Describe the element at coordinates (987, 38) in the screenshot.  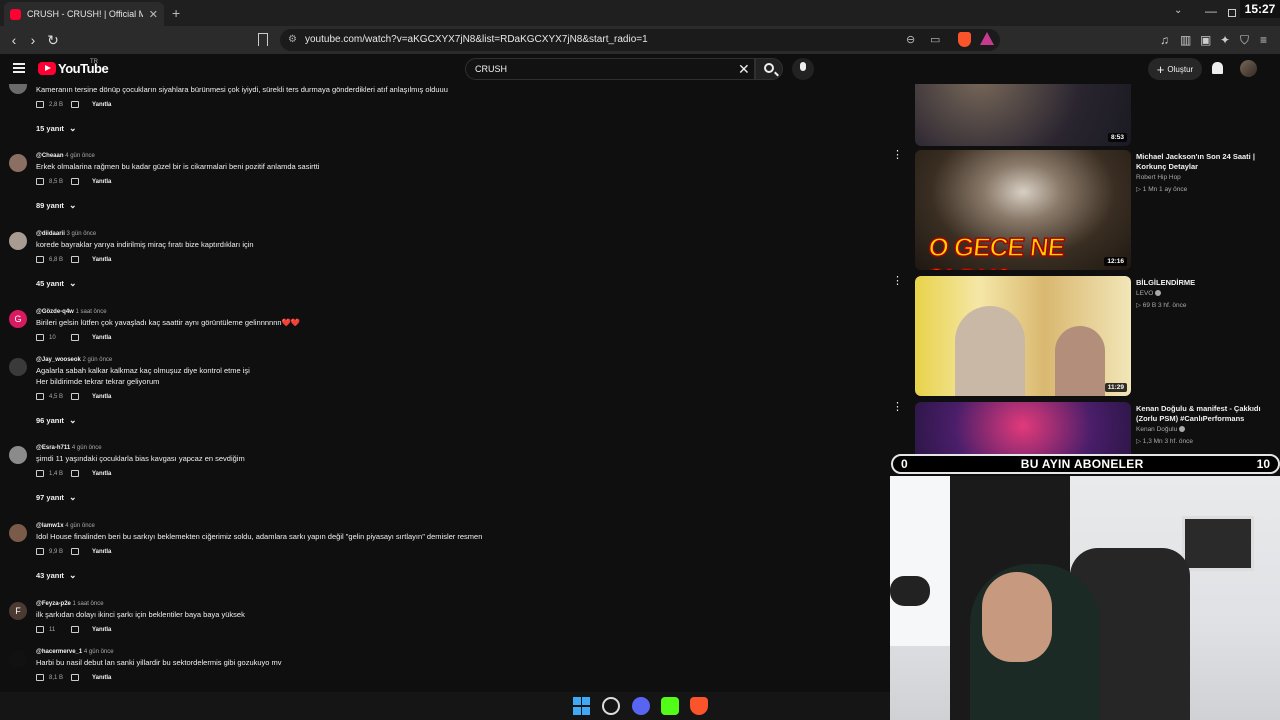
I see `brave-rewards-icon` at that location.